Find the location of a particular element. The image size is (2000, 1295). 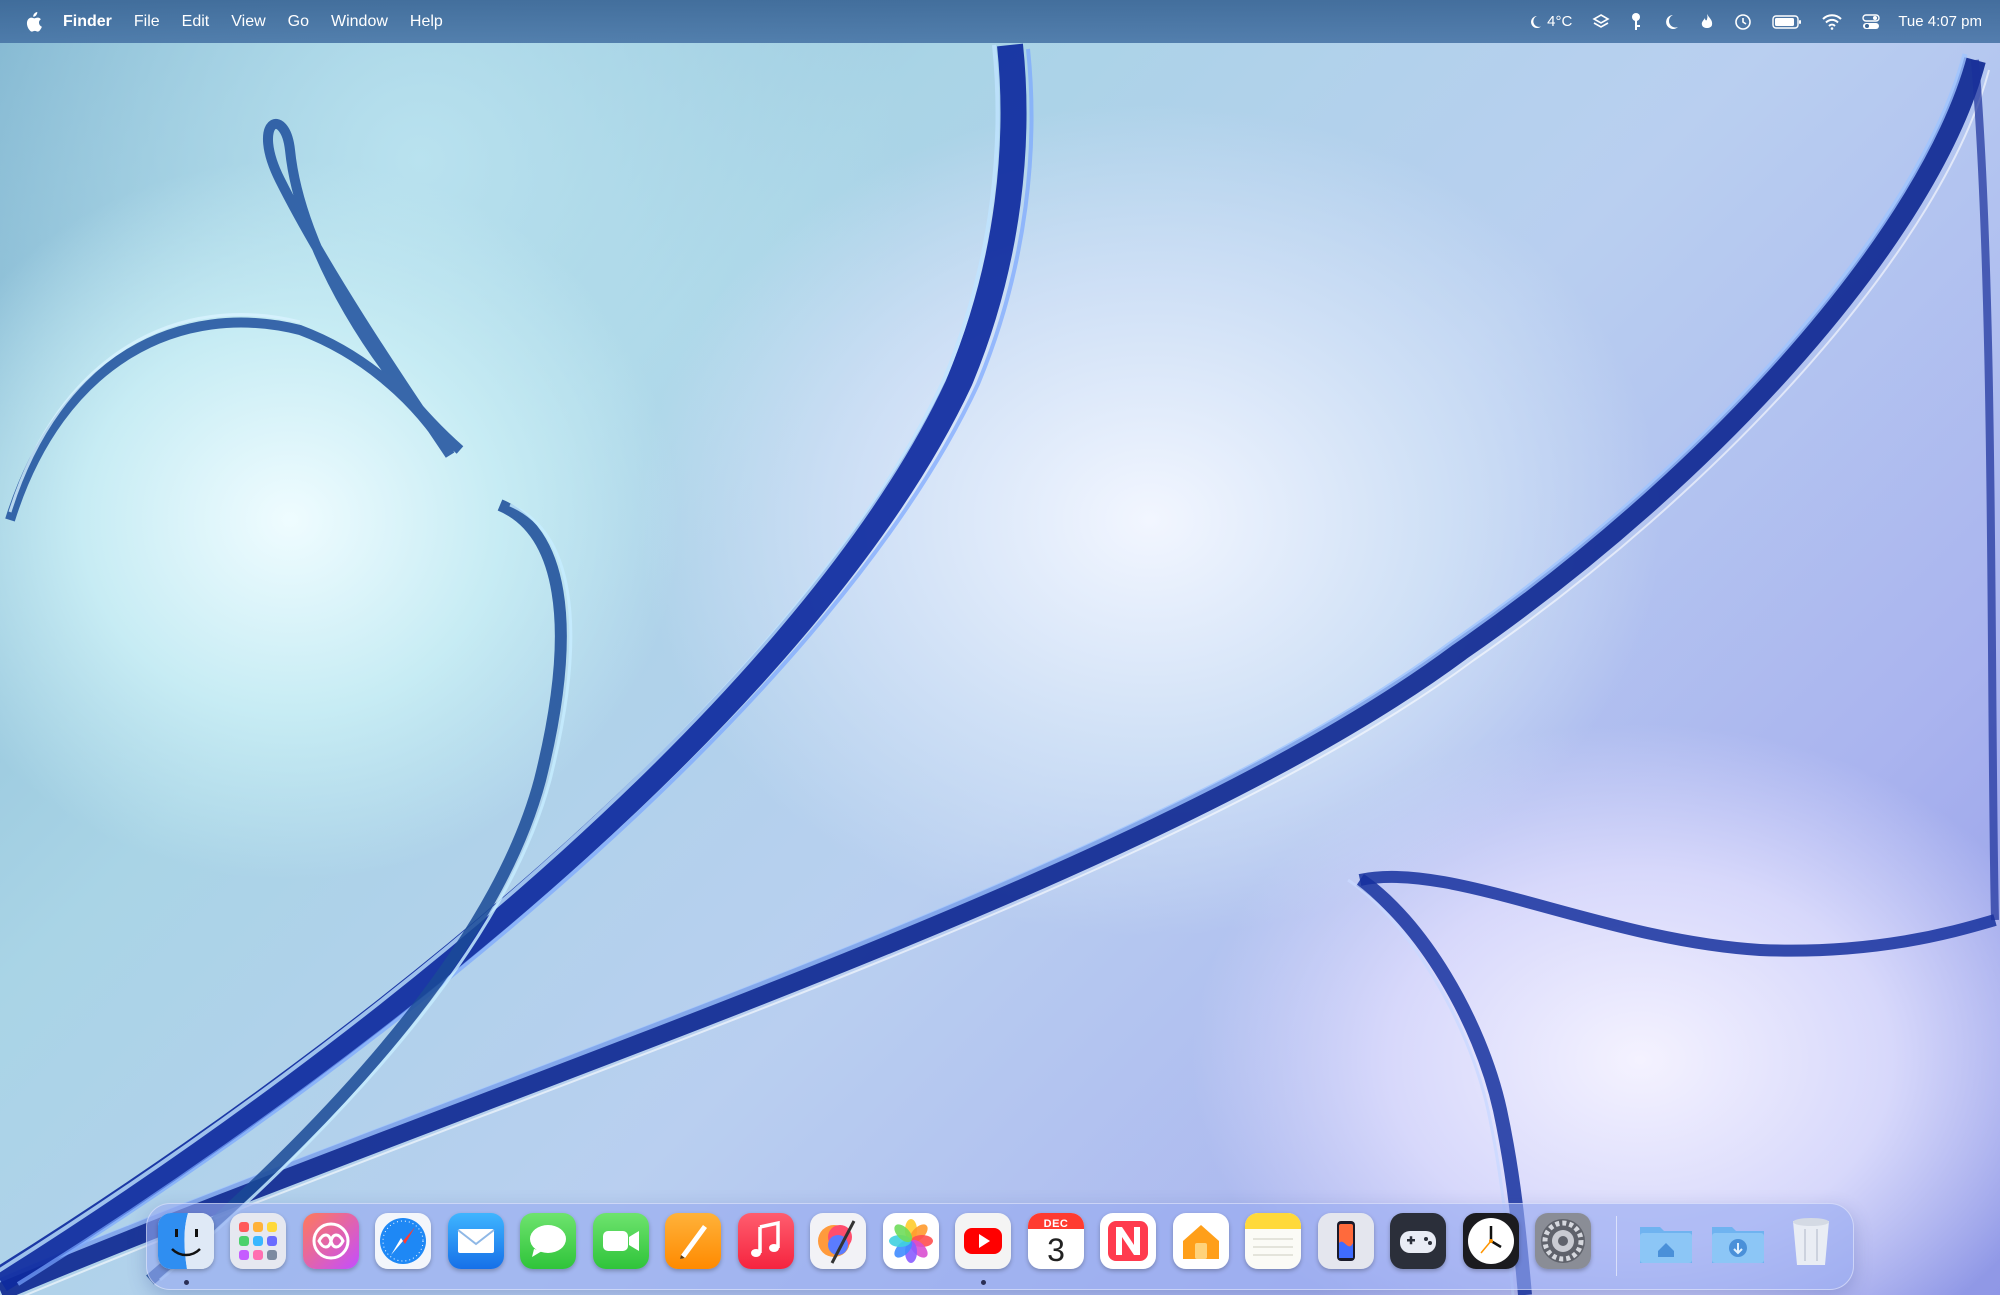

weather-temperature: 4°C is located at coordinates (1560, 21).